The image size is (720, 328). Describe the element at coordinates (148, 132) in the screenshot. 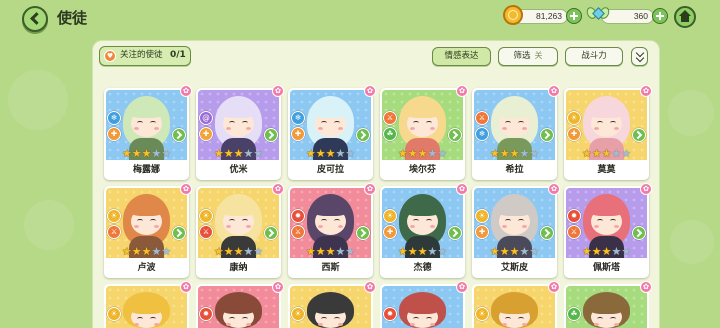

I see `character-card: ✿ ❄ ✚ ★★★★★ 梅露娜` at that location.